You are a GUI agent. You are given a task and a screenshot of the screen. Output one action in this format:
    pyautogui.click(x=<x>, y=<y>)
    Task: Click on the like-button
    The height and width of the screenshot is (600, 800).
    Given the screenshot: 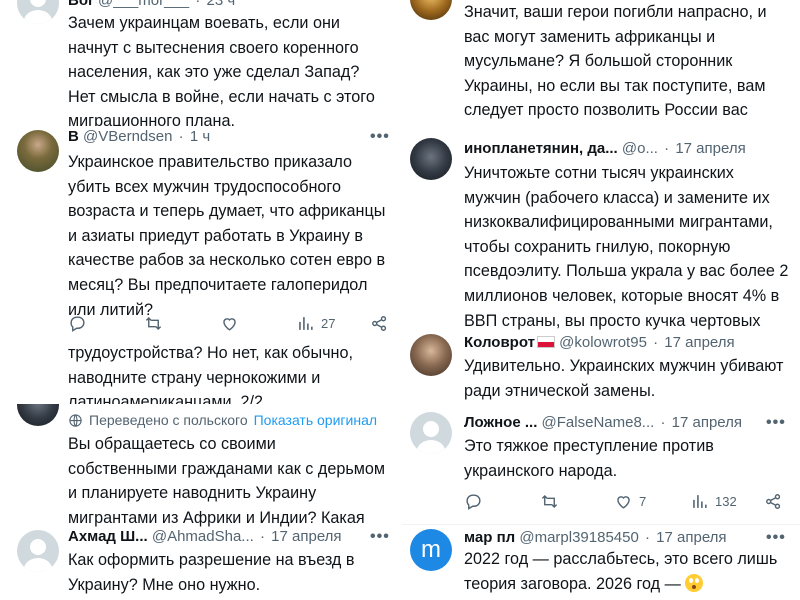 What is the action you would take?
    pyautogui.click(x=229, y=323)
    